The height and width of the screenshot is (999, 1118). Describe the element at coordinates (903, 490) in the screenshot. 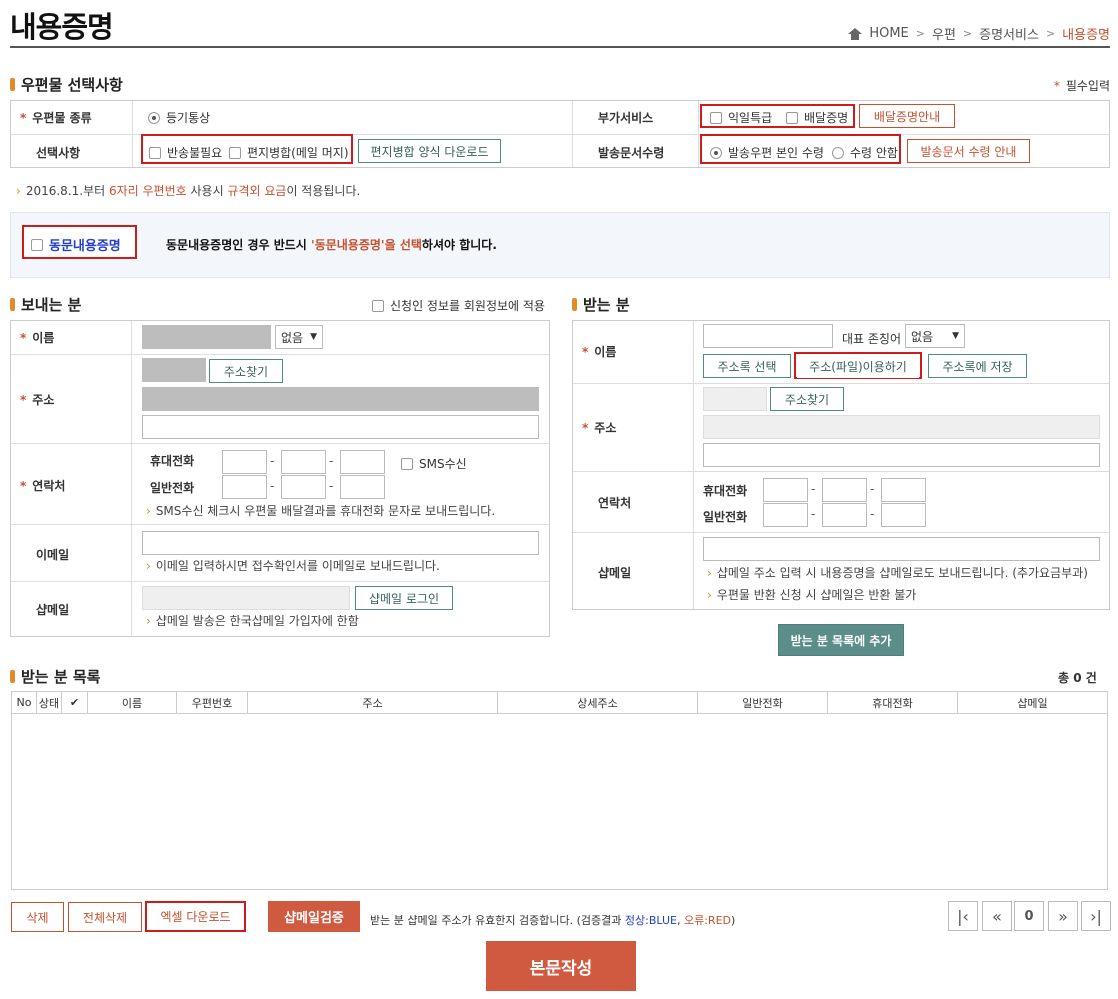

I see `receiver-mobile-3-input` at that location.